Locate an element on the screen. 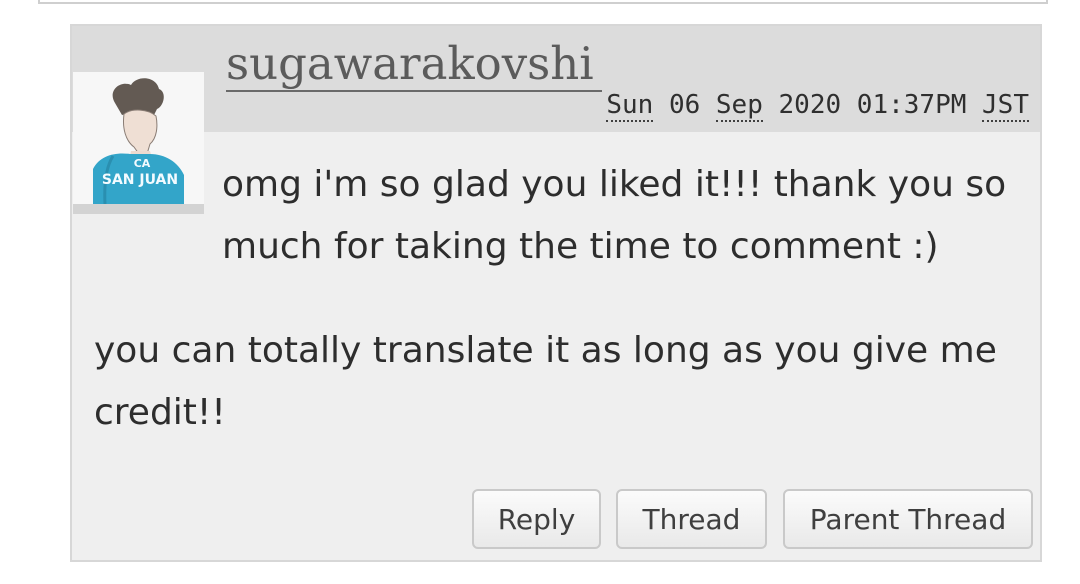  day-of-week: Sun is located at coordinates (630, 106).